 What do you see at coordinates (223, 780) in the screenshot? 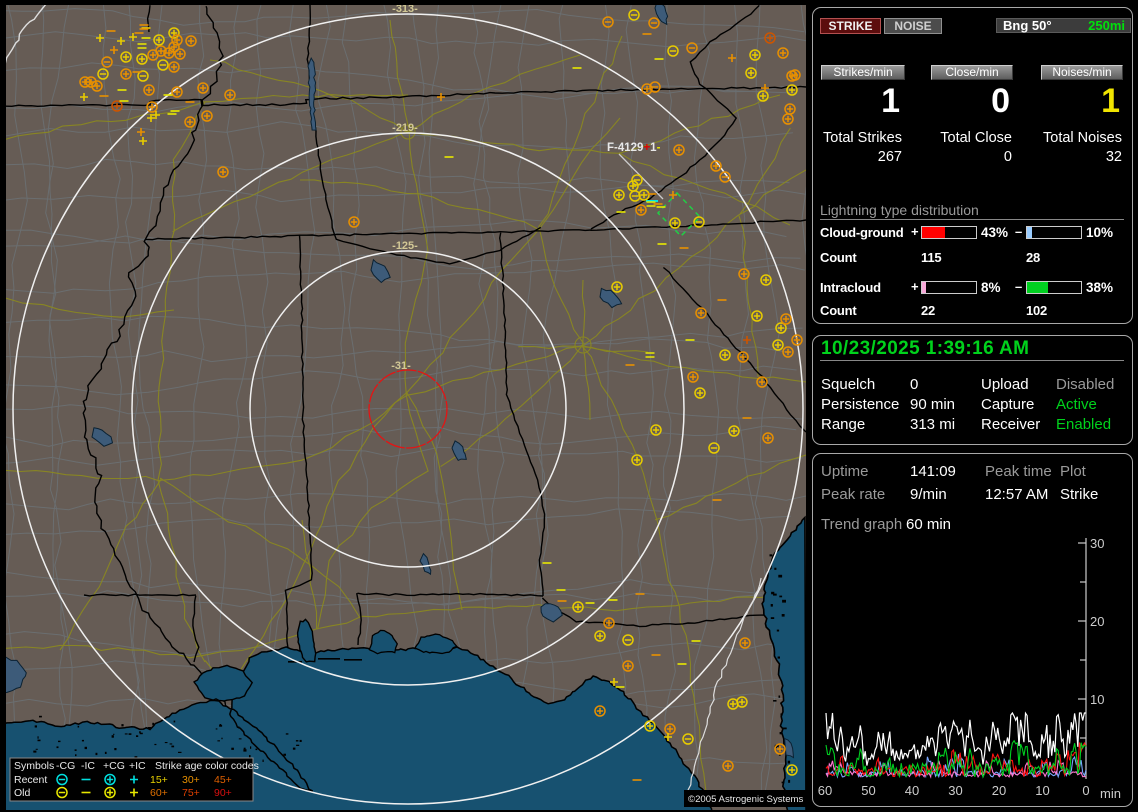
I see `svg-text: 45+` at bounding box center [223, 780].